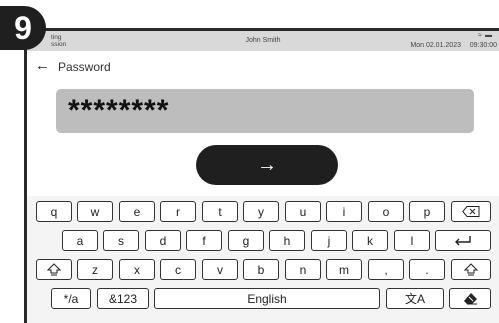  I want to click on translate-icon: 文A, so click(414, 299).